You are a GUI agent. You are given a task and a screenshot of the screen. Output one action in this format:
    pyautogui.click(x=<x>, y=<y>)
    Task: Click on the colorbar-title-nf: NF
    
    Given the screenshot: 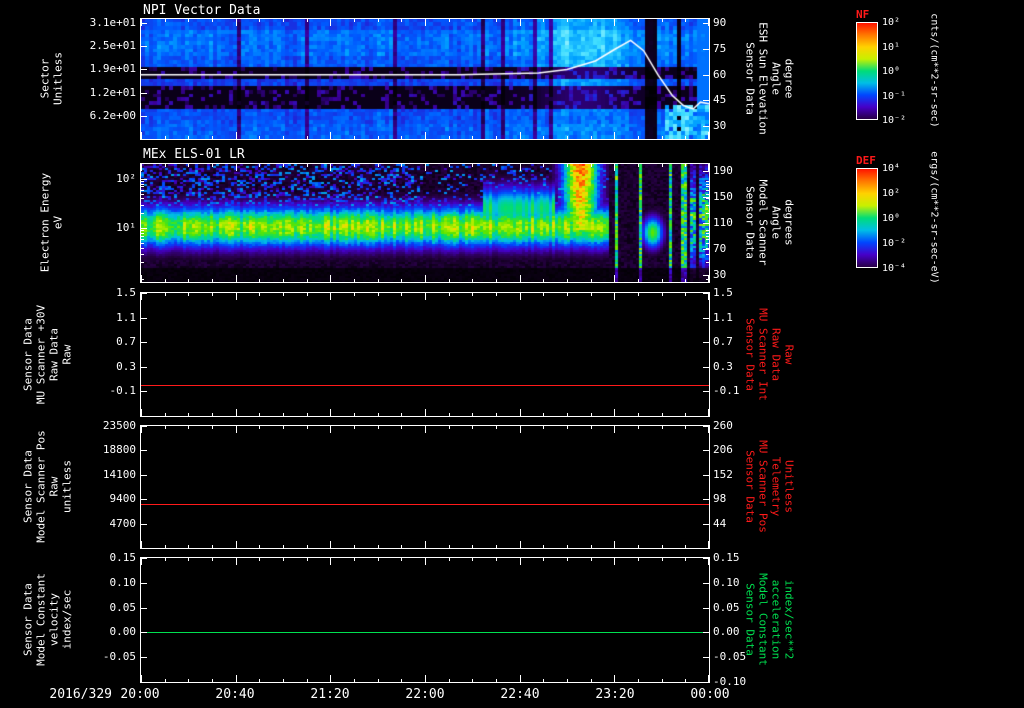 What is the action you would take?
    pyautogui.click(x=863, y=14)
    